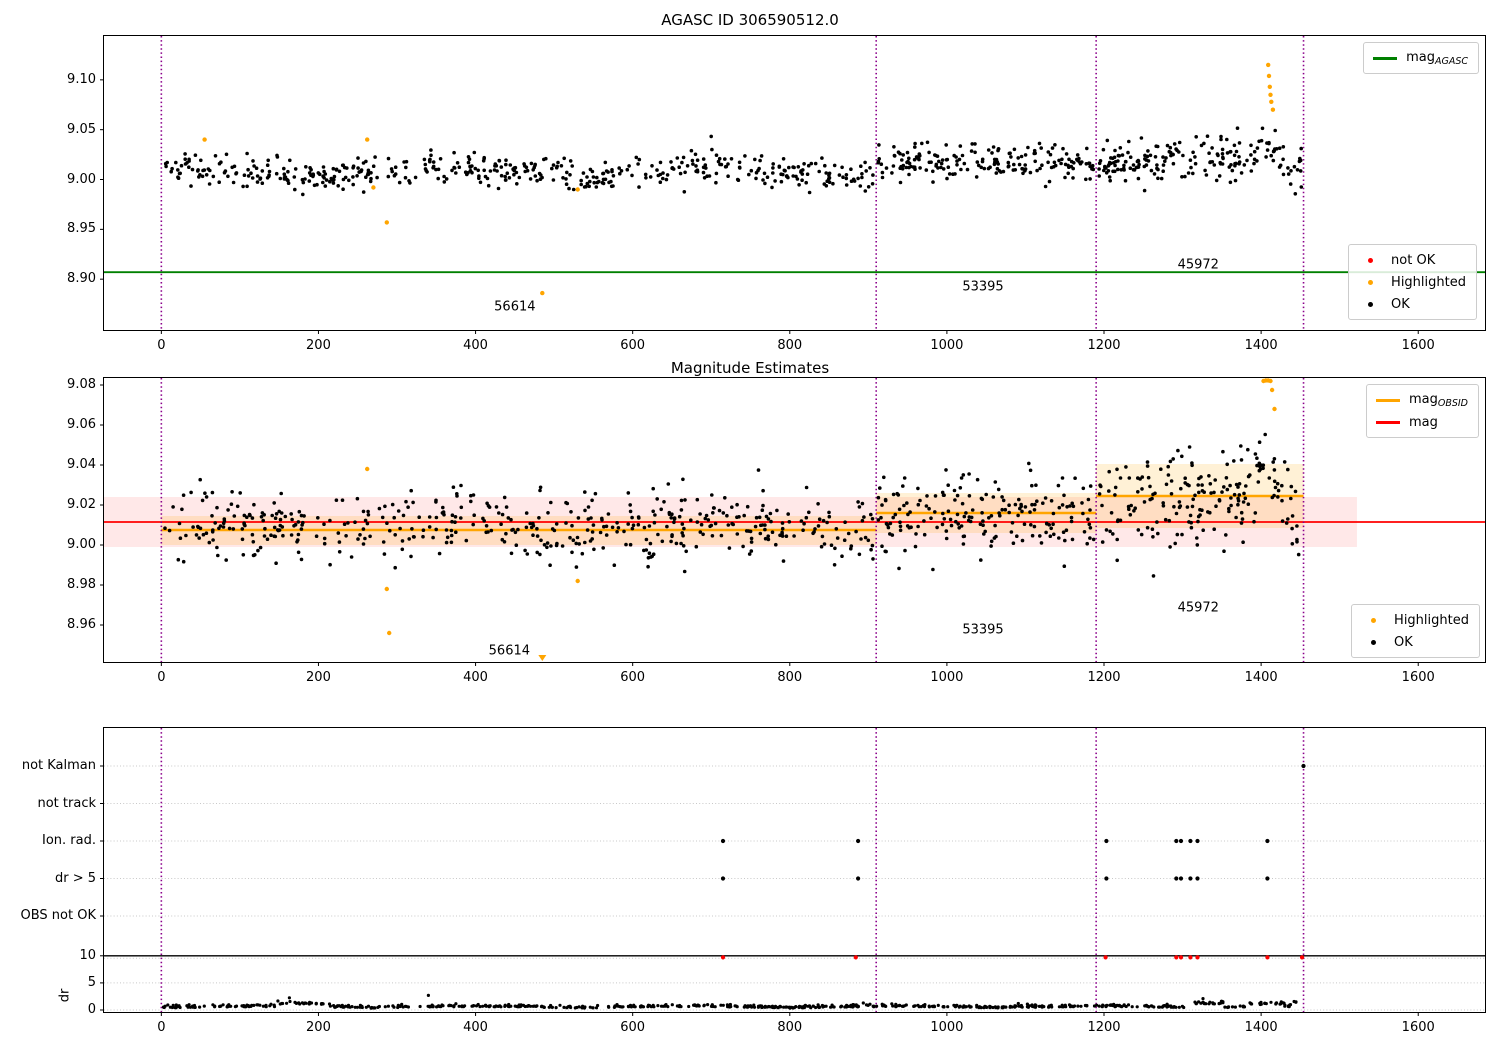 The height and width of the screenshot is (1050, 1500). I want to click on y-tick-label: 9.06, so click(81, 424).